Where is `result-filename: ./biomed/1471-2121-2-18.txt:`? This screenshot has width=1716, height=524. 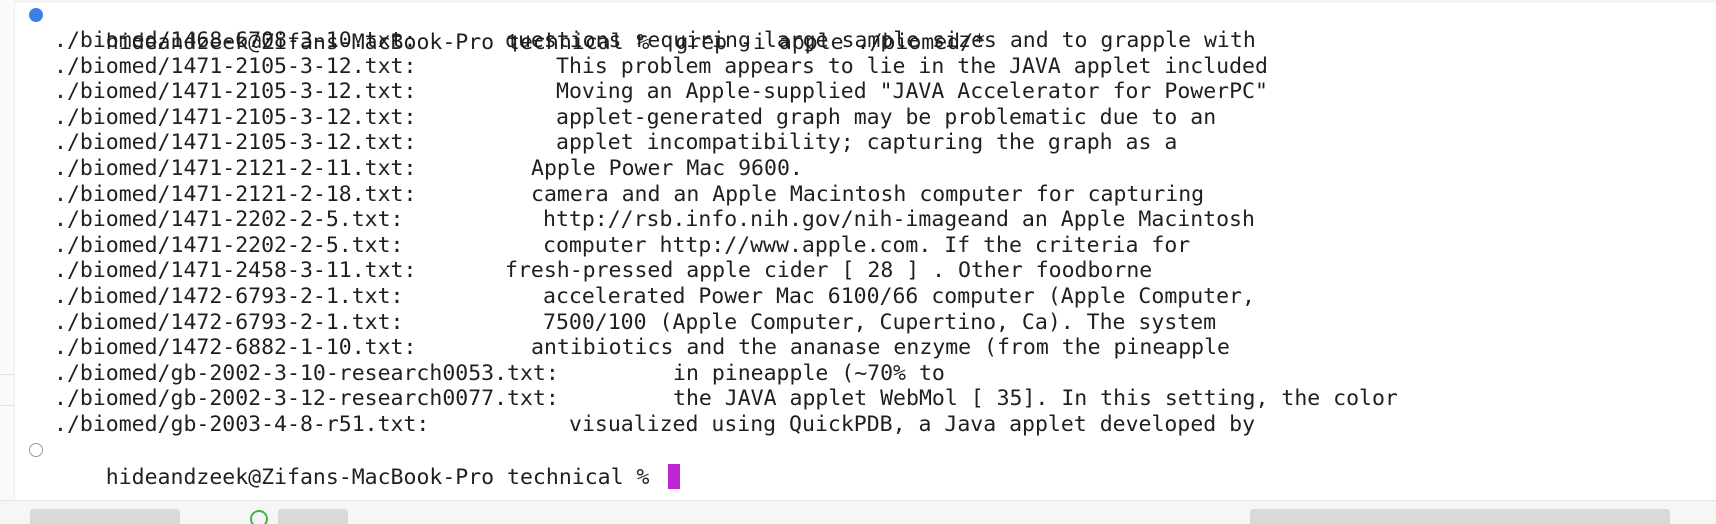 result-filename: ./biomed/1471-2121-2-18.txt: is located at coordinates (235, 194).